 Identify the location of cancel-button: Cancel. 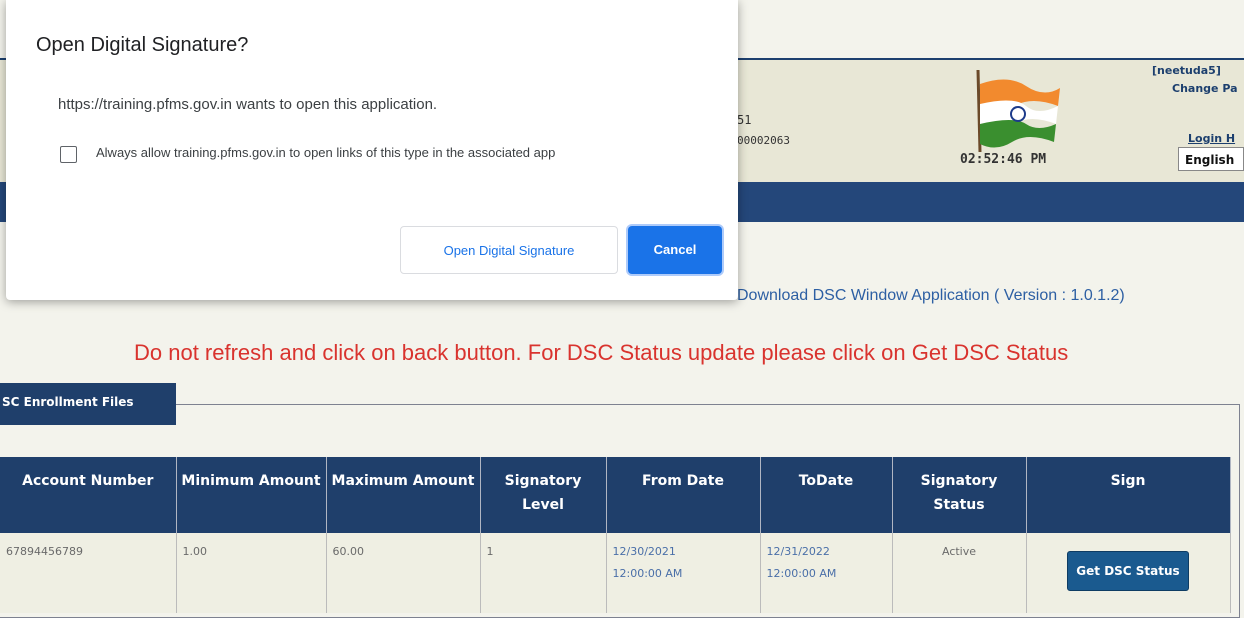
(675, 250).